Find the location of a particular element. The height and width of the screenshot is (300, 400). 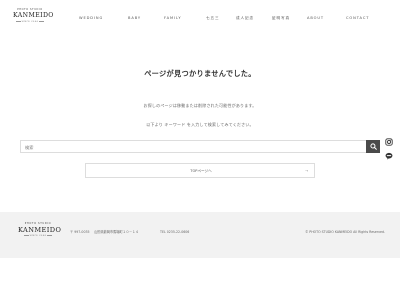

arrow-right-icon: → is located at coordinates (306, 171).